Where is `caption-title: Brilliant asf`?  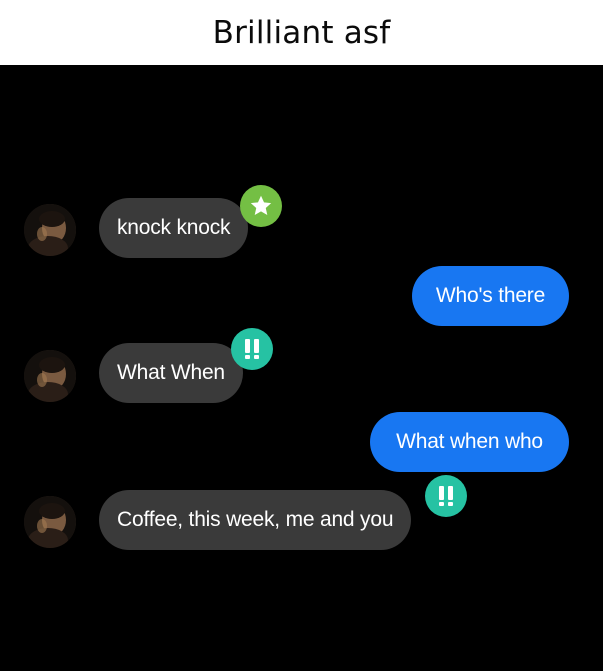 caption-title: Brilliant asf is located at coordinates (301, 32).